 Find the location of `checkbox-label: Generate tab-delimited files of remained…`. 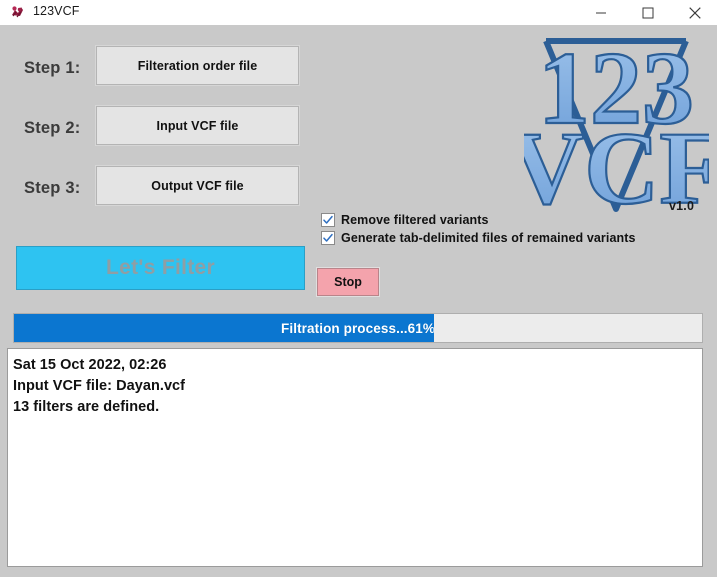

checkbox-label: Generate tab-delimited files of remained… is located at coordinates (488, 238).